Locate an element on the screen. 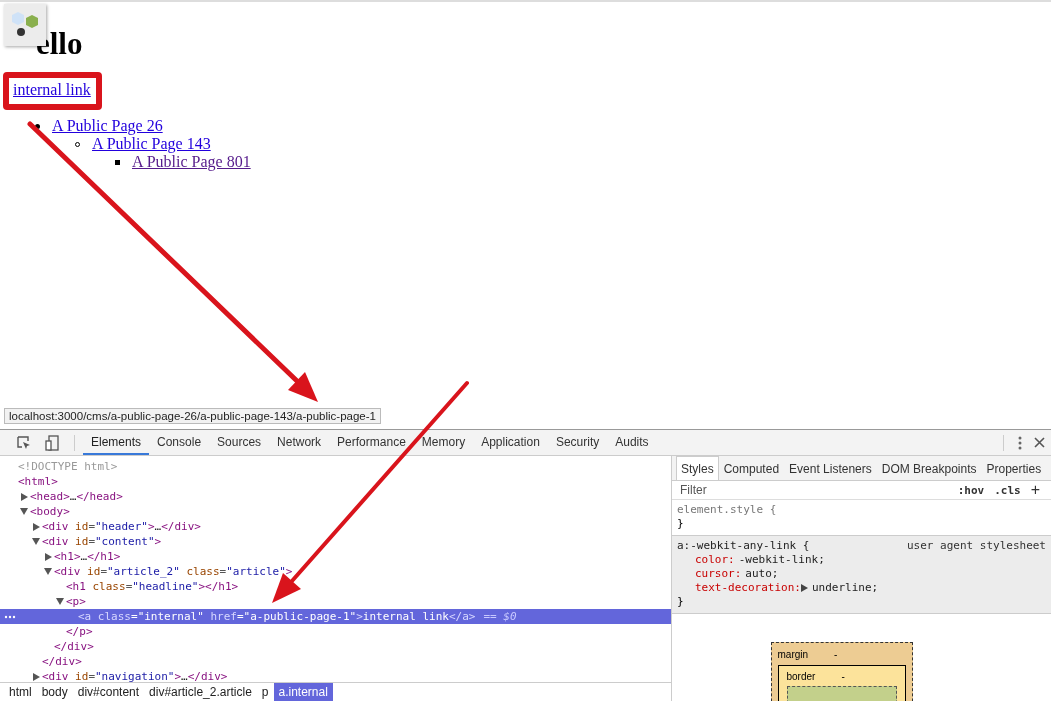 The image size is (1051, 701). box-label: margin is located at coordinates (793, 654).